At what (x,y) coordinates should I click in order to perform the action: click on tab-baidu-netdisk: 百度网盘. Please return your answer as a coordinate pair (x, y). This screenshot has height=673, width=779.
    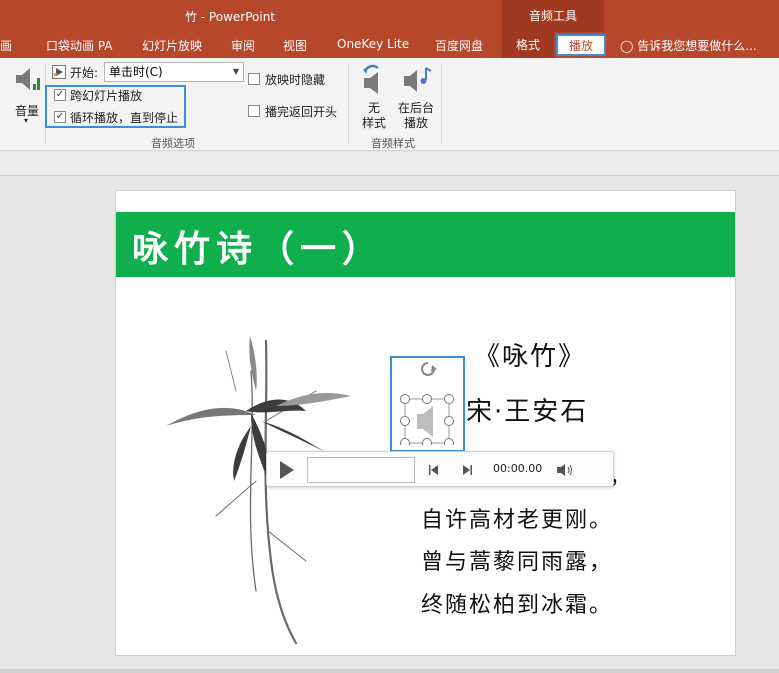
    Looking at the image, I should click on (459, 45).